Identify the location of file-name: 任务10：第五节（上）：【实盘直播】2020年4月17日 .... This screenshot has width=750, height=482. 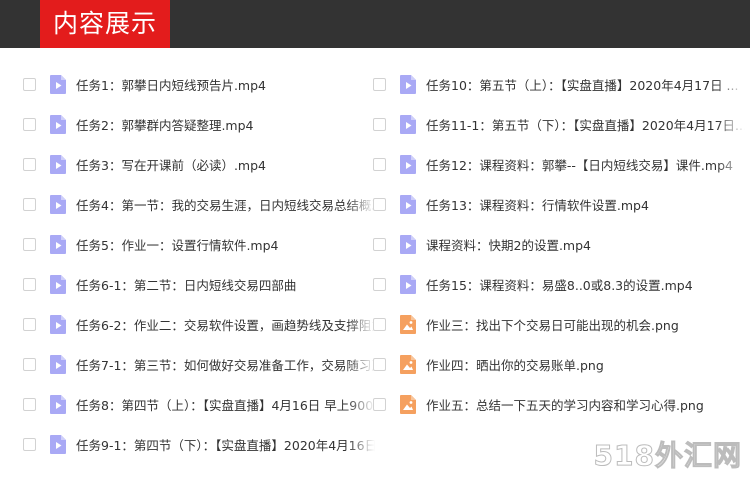
(582, 85).